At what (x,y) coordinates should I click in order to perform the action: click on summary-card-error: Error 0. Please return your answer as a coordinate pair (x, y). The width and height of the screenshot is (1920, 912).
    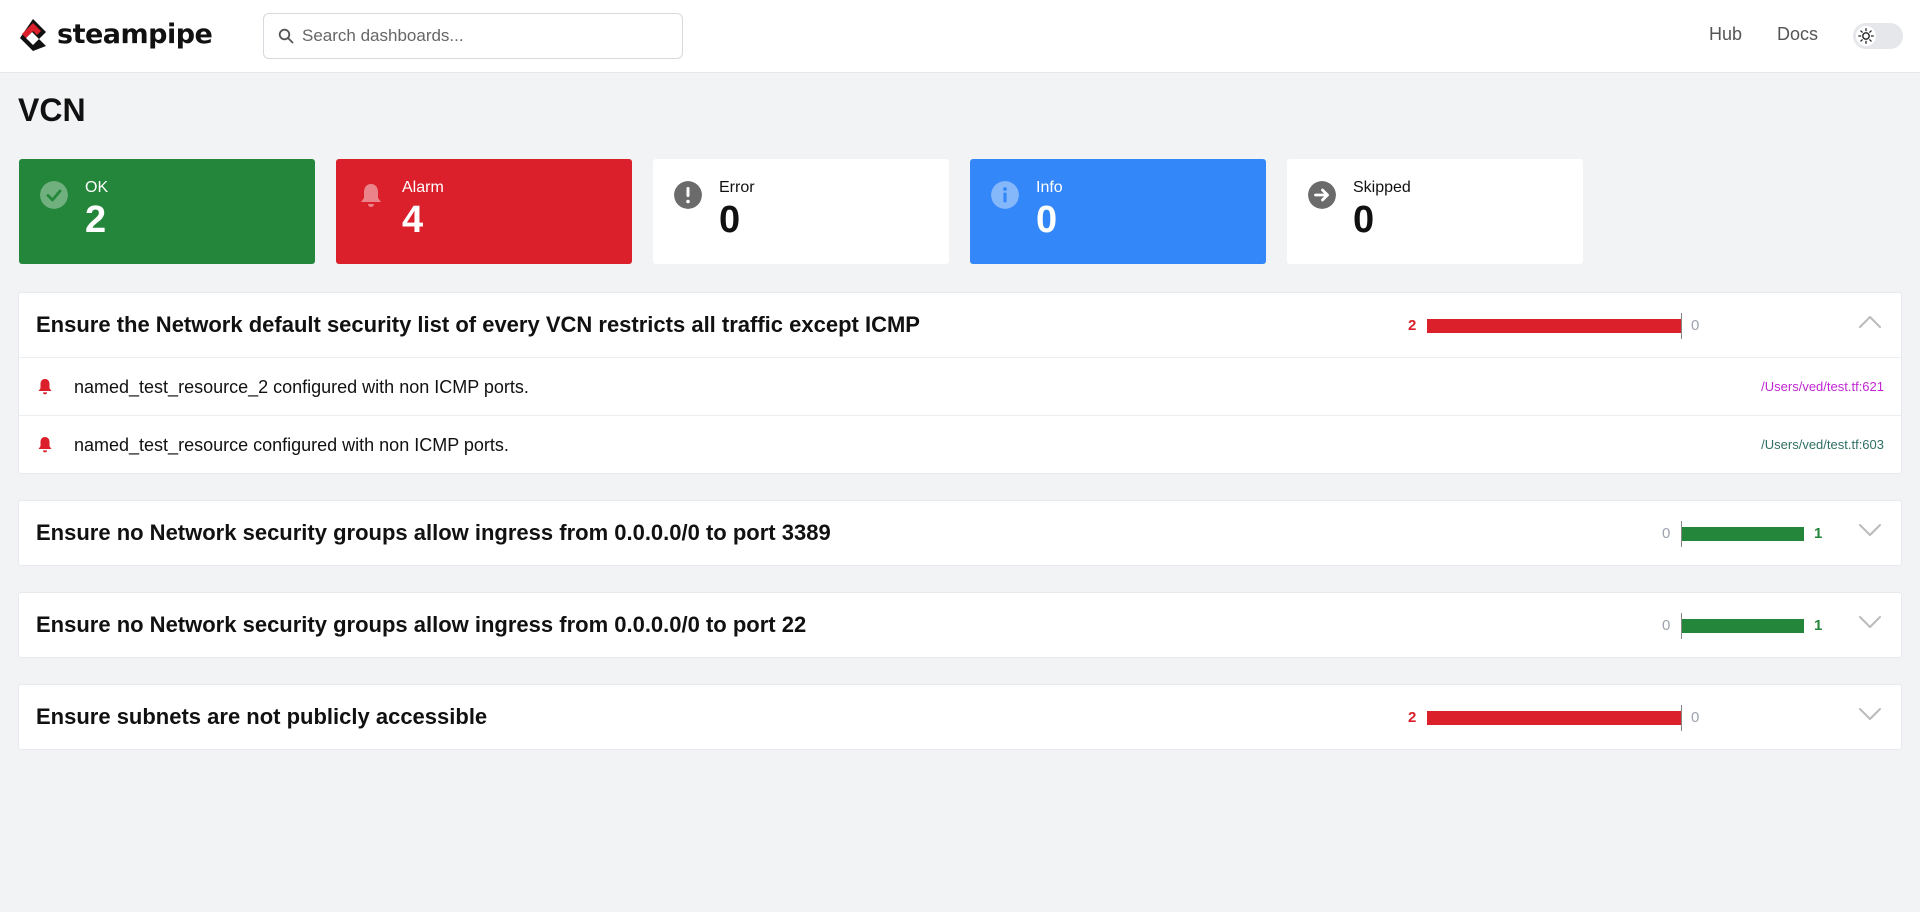
    Looking at the image, I should click on (801, 211).